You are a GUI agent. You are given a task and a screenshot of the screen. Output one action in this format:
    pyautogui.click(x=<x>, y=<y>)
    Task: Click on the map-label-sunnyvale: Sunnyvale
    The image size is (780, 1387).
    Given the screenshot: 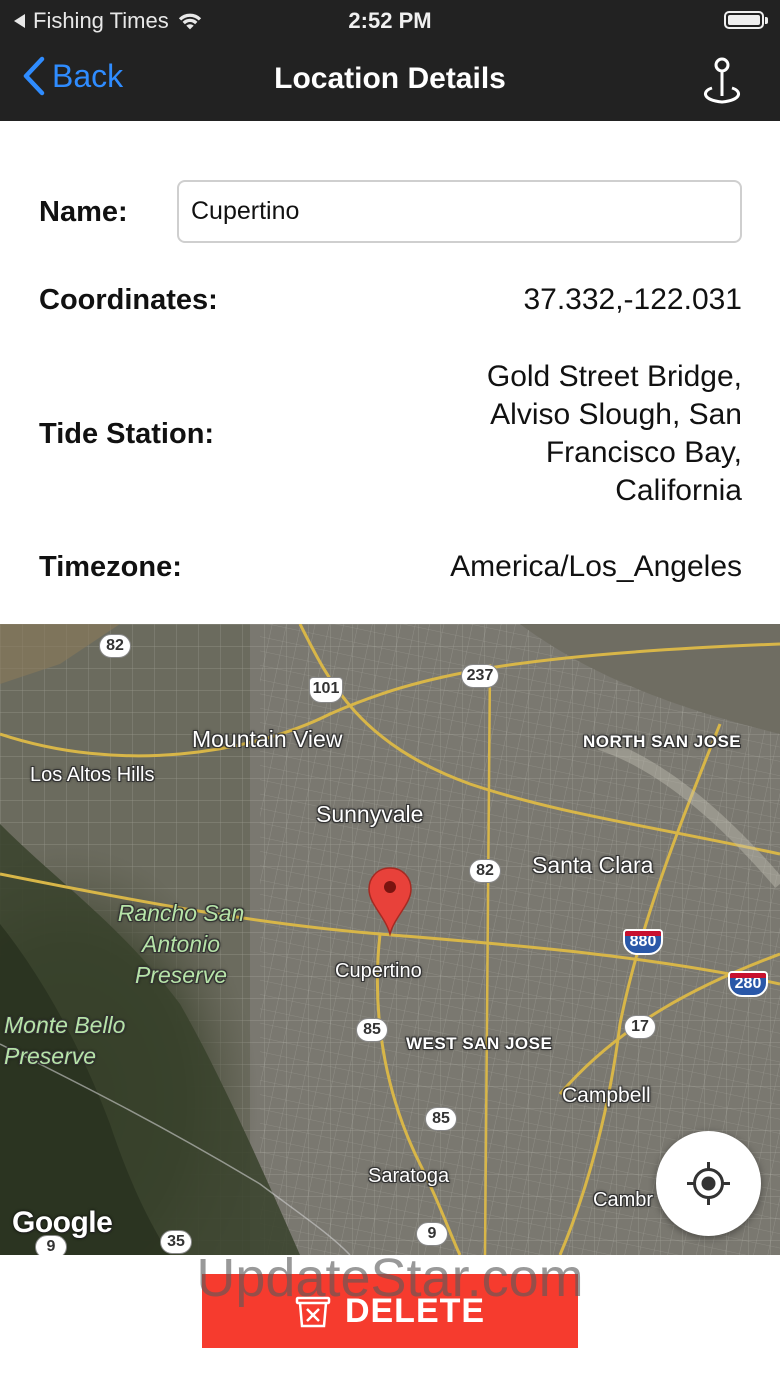 What is the action you would take?
    pyautogui.click(x=370, y=814)
    